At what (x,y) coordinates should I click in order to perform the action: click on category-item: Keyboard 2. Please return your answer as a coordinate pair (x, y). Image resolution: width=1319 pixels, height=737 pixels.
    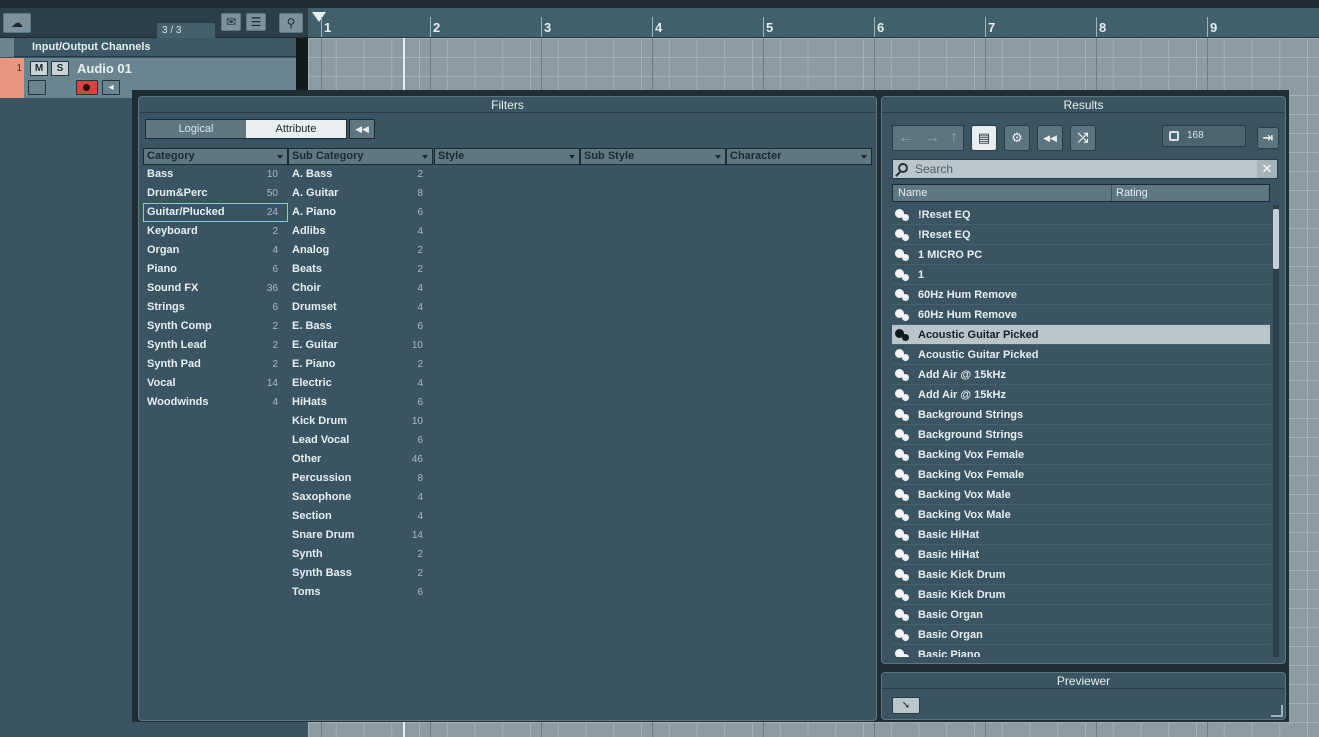
    Looking at the image, I should click on (215, 231).